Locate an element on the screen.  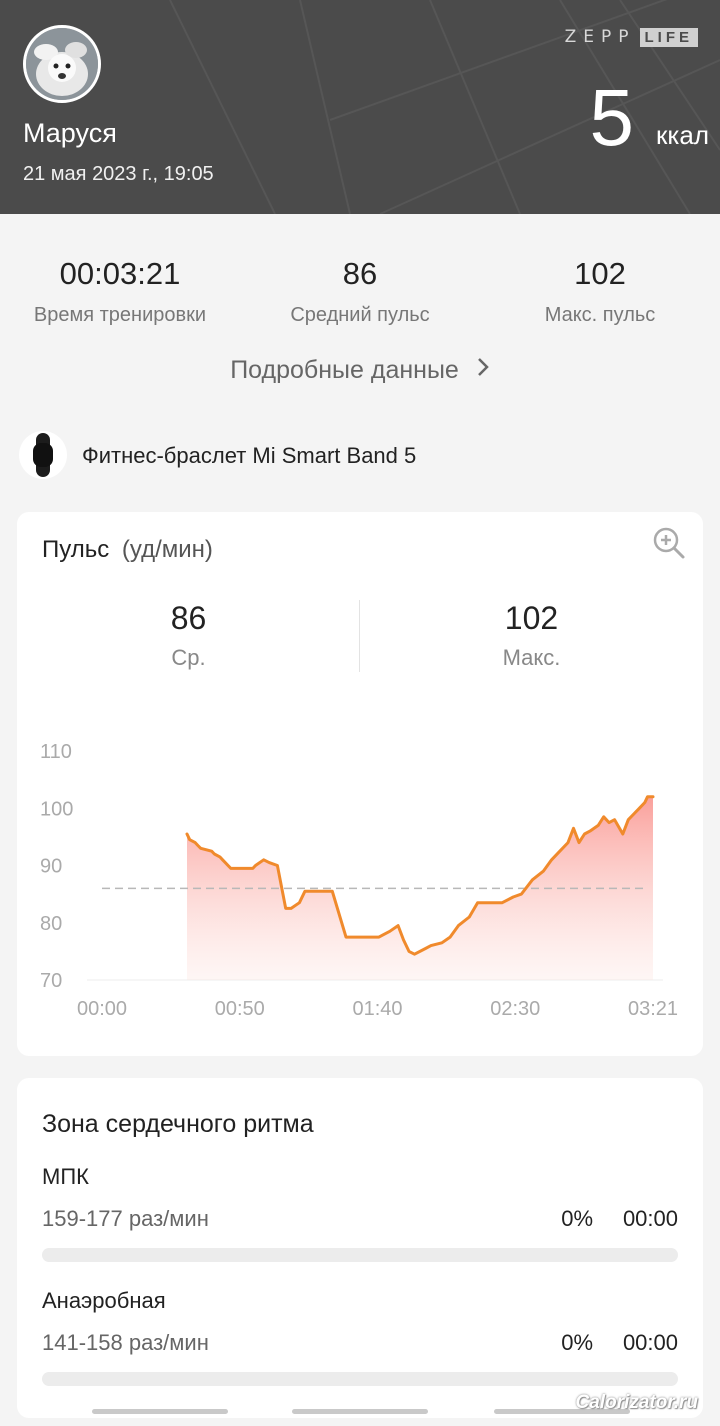
zone-vo2max: МПК 159-177 раз/мин 0% 00:00 is located at coordinates (360, 1213).